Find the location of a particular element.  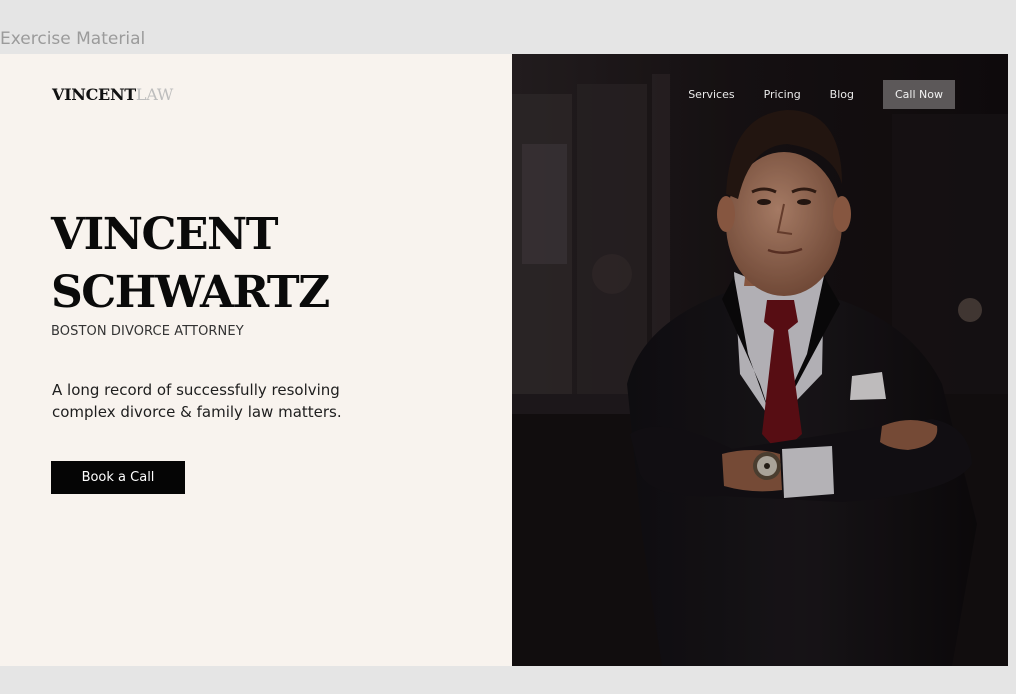

hero-name-line-1: VINCENT is located at coordinates (164, 234).